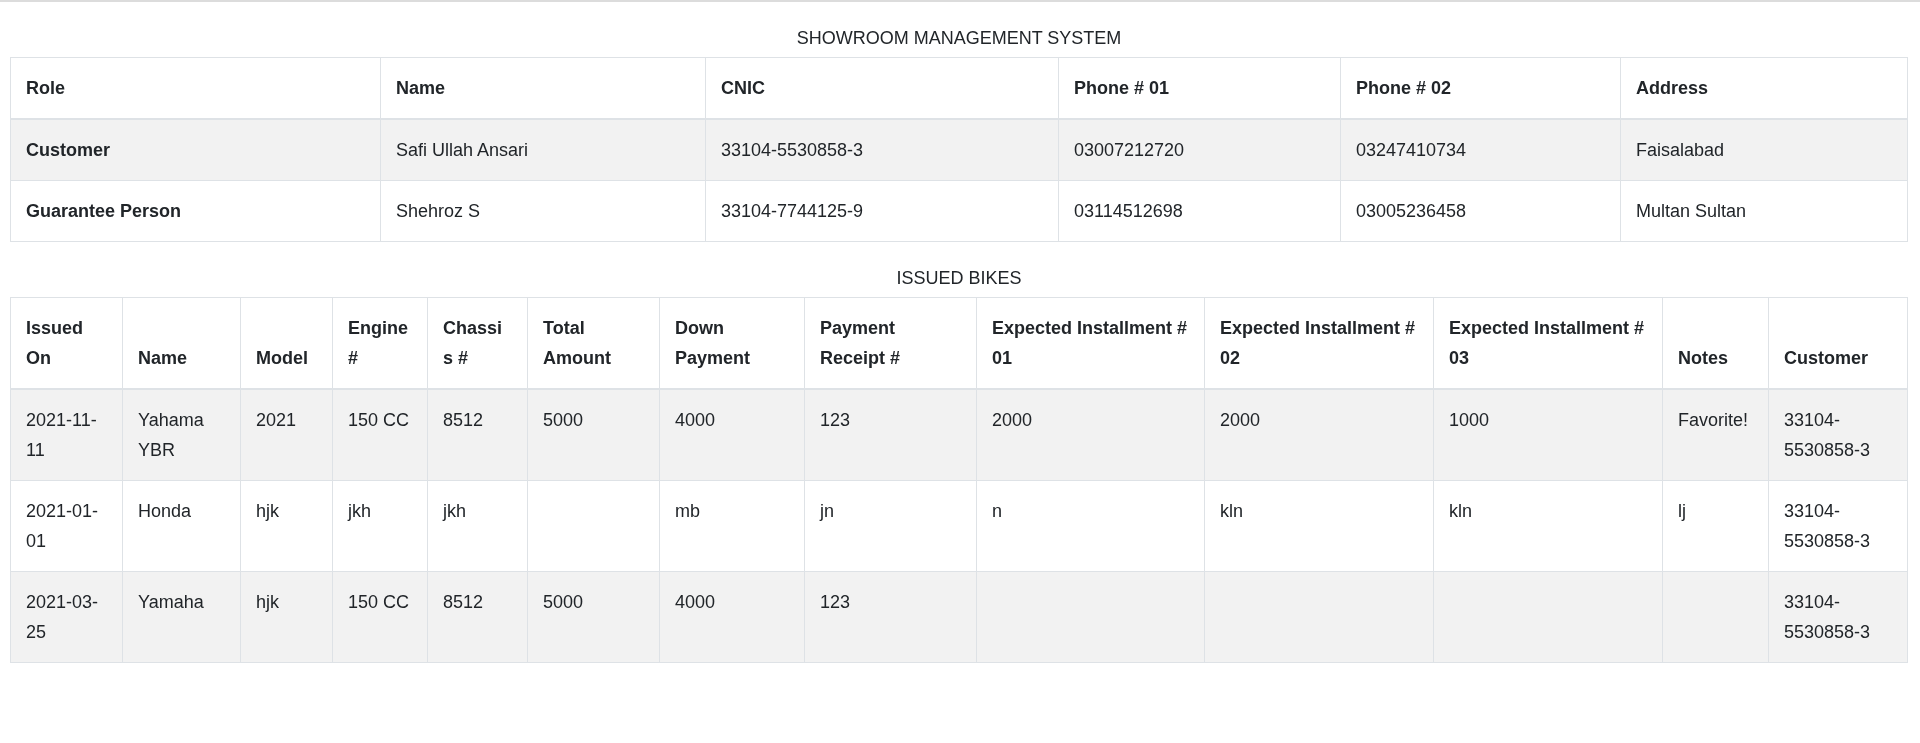 This screenshot has width=1920, height=743. I want to click on table-cell: 2021, so click(286, 435).